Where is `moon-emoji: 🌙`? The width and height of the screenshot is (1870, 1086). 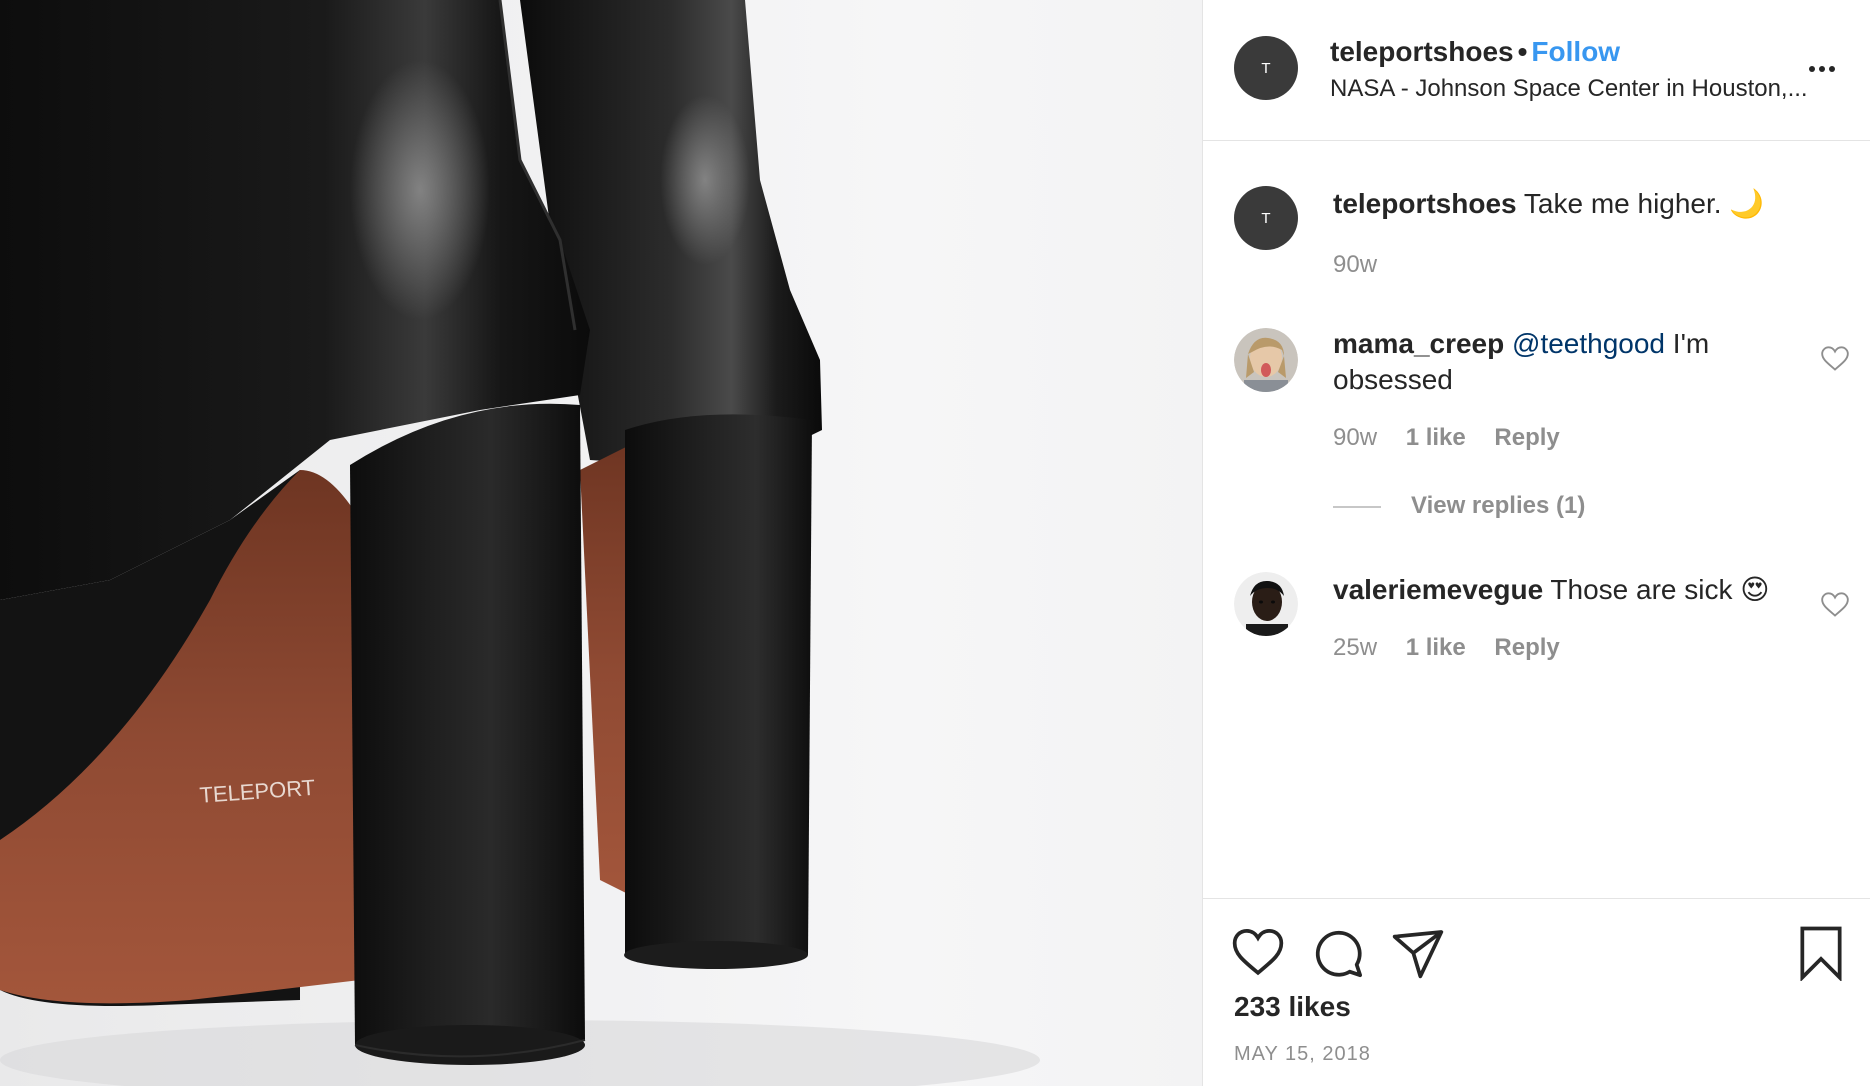 moon-emoji: 🌙 is located at coordinates (1747, 203).